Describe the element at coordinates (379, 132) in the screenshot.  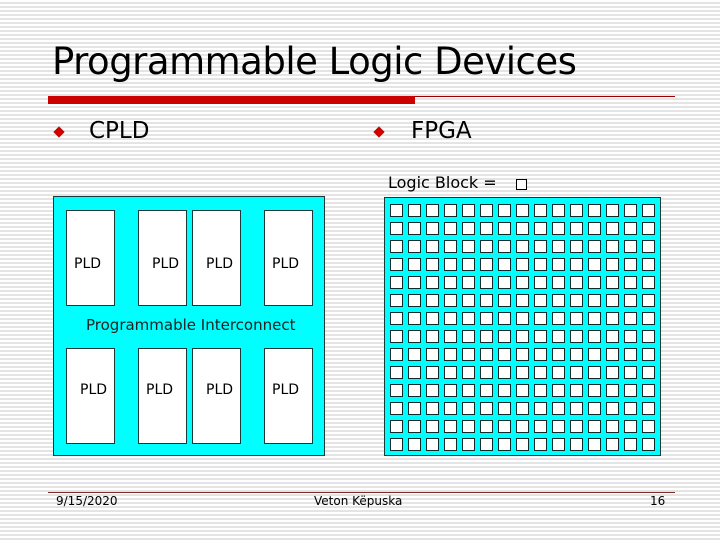
I see `diamond-bullet-icon` at that location.